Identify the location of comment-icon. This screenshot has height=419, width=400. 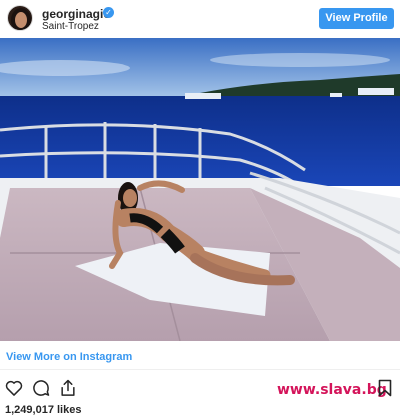
(41, 388).